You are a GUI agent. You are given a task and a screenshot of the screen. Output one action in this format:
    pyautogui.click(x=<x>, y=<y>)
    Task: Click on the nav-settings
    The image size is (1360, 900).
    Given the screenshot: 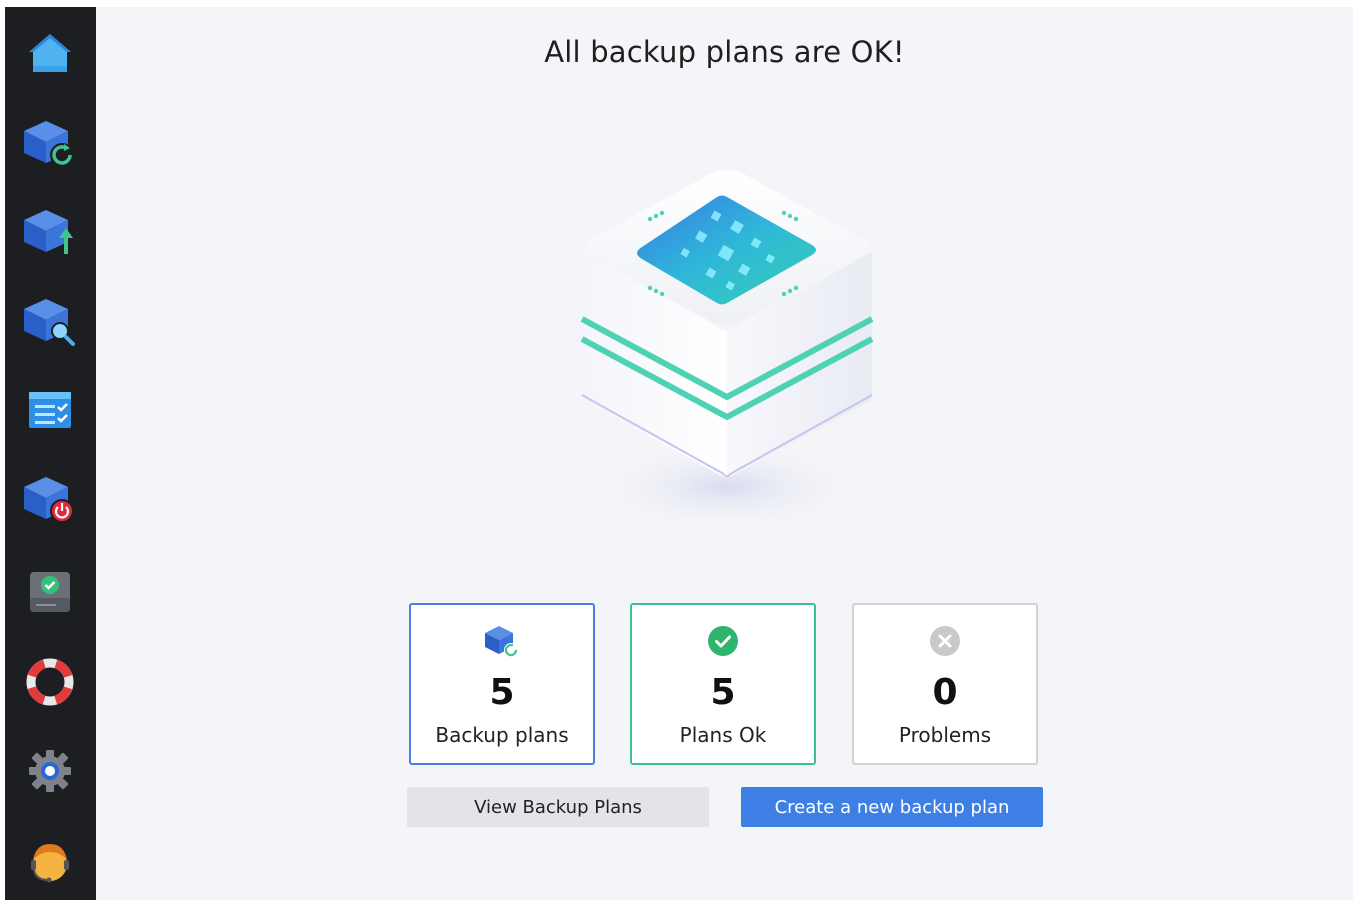 What is the action you would take?
    pyautogui.click(x=50, y=771)
    